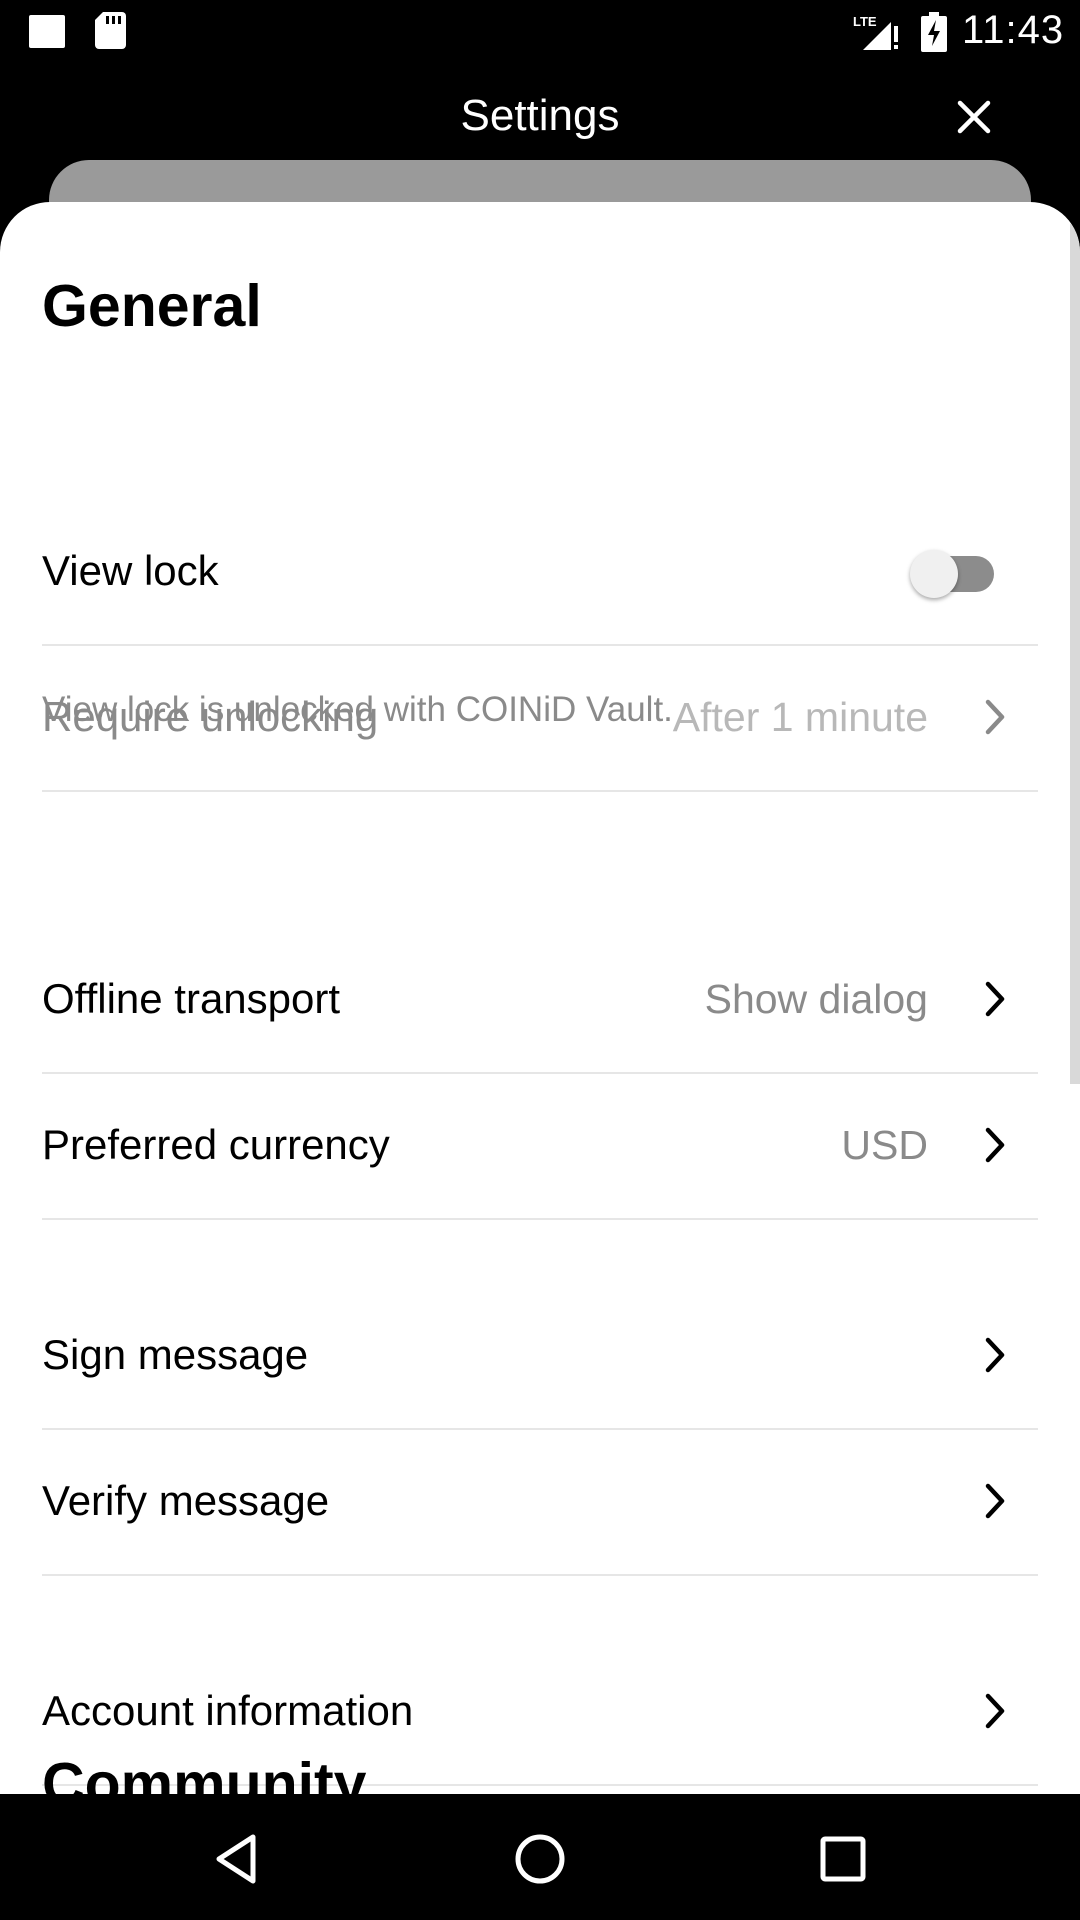 Image resolution: width=1080 pixels, height=1920 pixels. What do you see at coordinates (175, 1354) in the screenshot?
I see `sign-message-label: Sign message` at bounding box center [175, 1354].